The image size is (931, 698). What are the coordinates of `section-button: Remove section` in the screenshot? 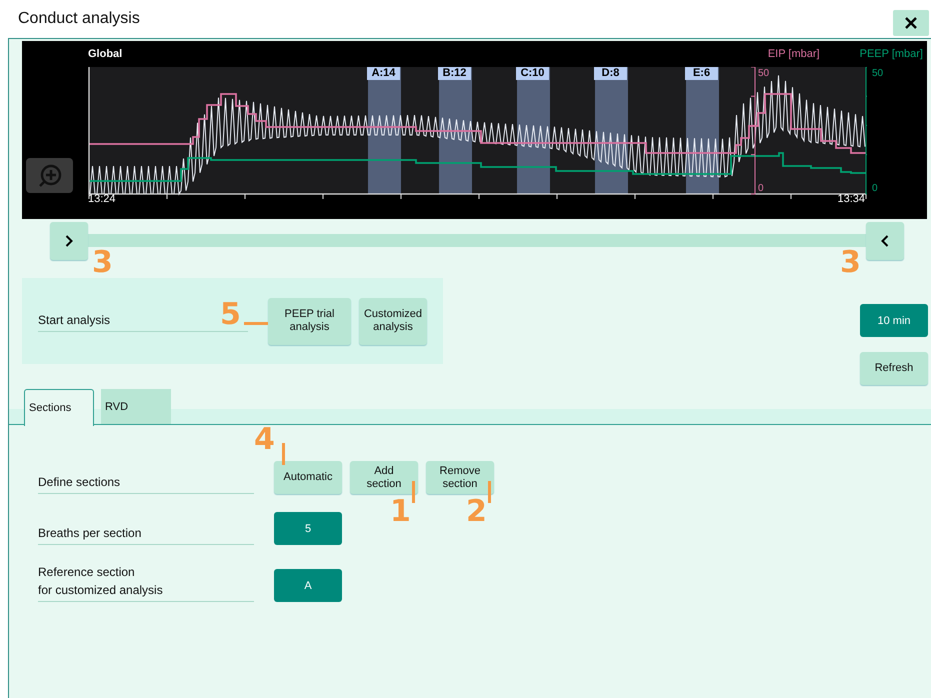 It's located at (460, 477).